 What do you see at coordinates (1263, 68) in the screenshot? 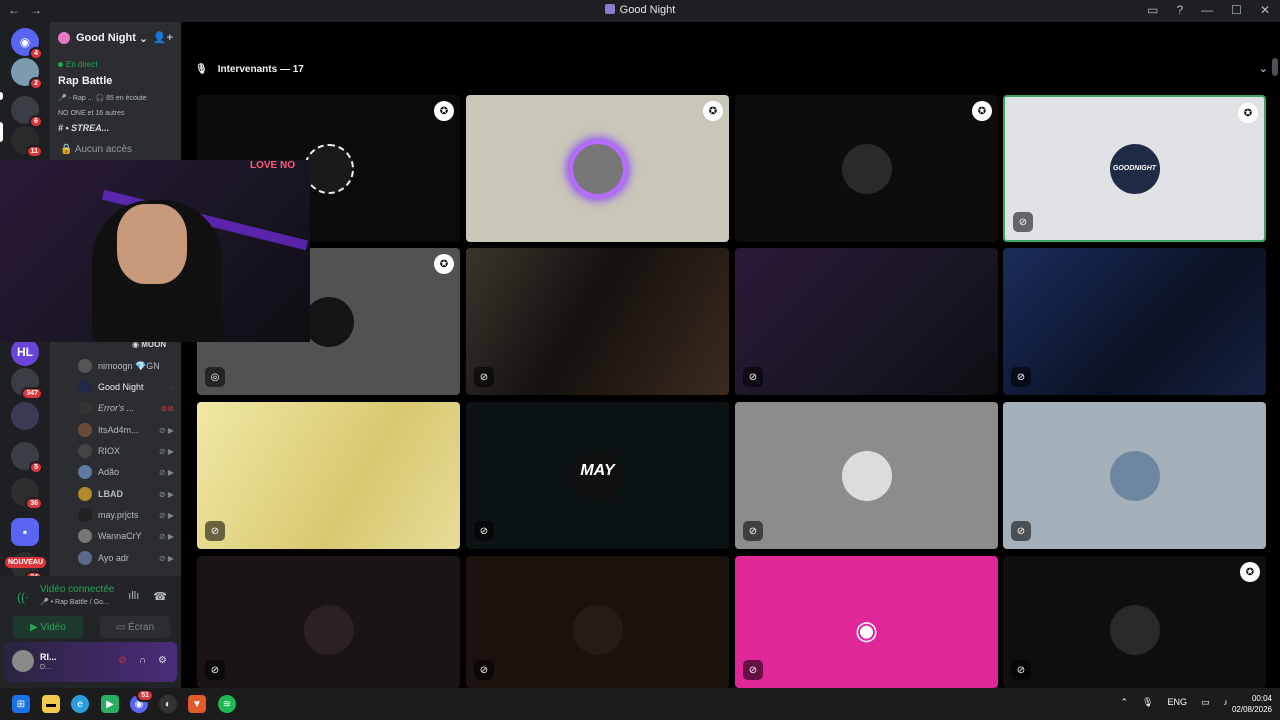
I see `chevron-down-icon: ⌄` at bounding box center [1263, 68].